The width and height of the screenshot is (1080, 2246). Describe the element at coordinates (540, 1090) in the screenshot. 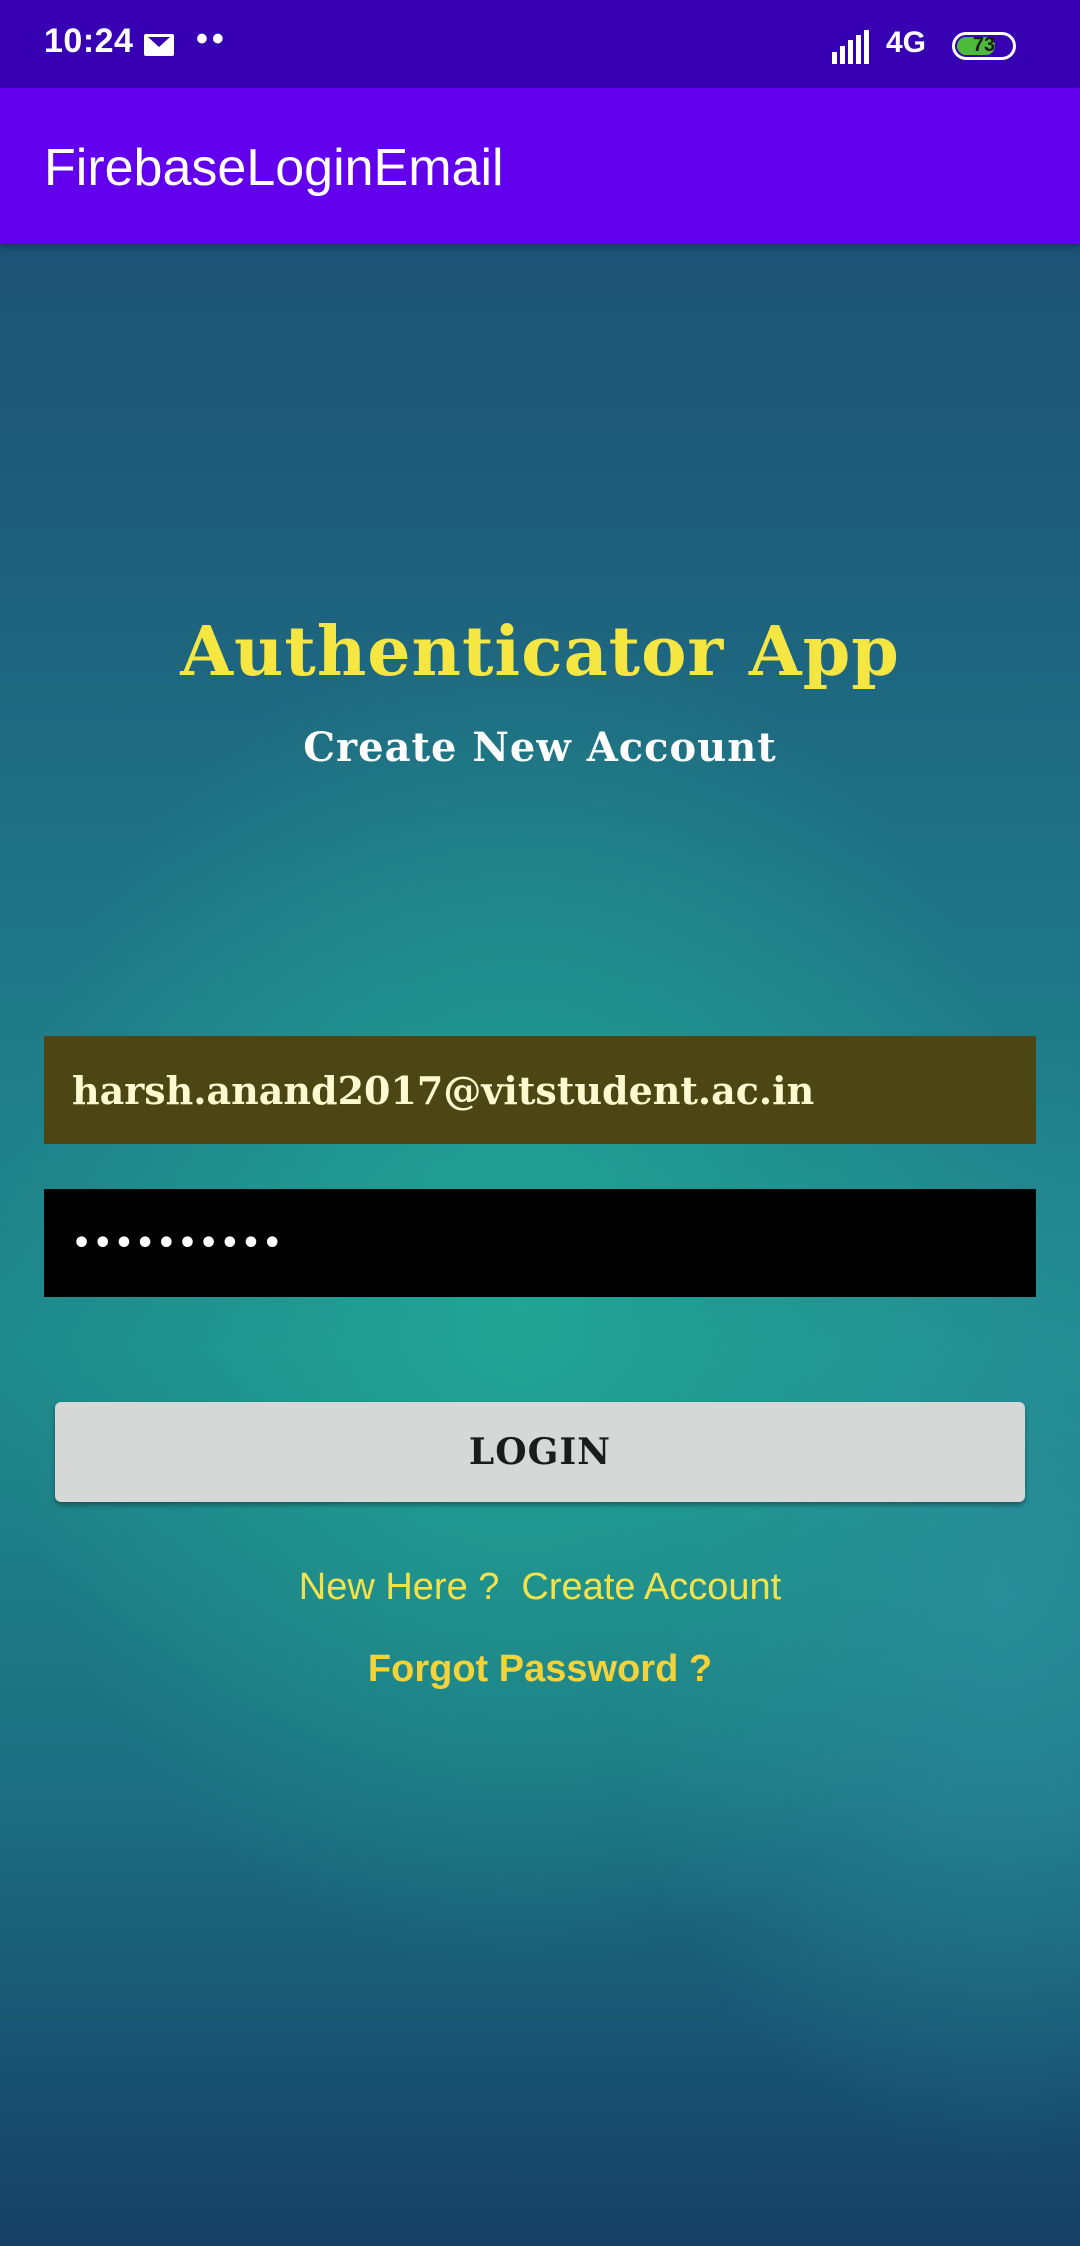

I see `email-field: harsh.anand2017@vitstudent.ac.in` at that location.